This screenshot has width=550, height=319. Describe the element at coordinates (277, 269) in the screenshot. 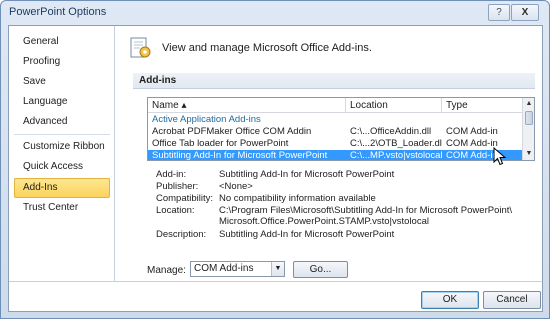

I see `chevron-down-icon: ▼` at that location.